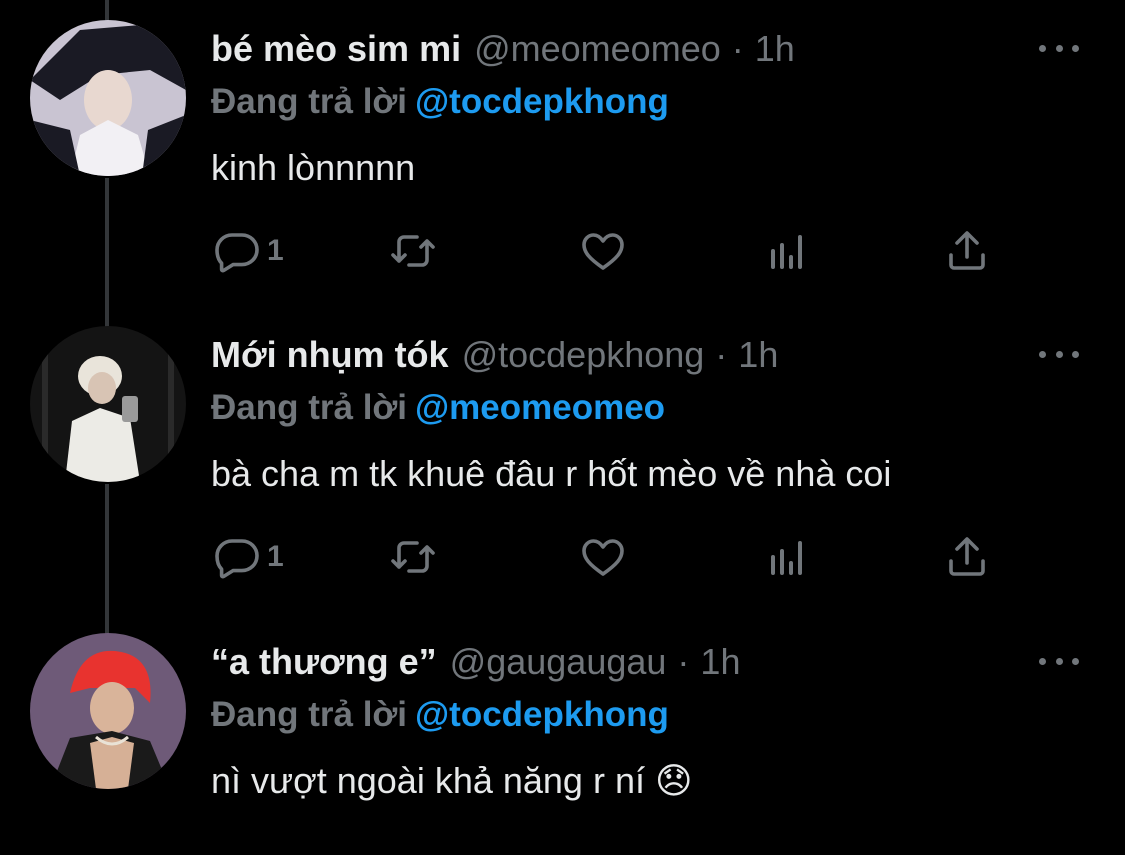  I want to click on display-name: “a thương e”, so click(324, 662).